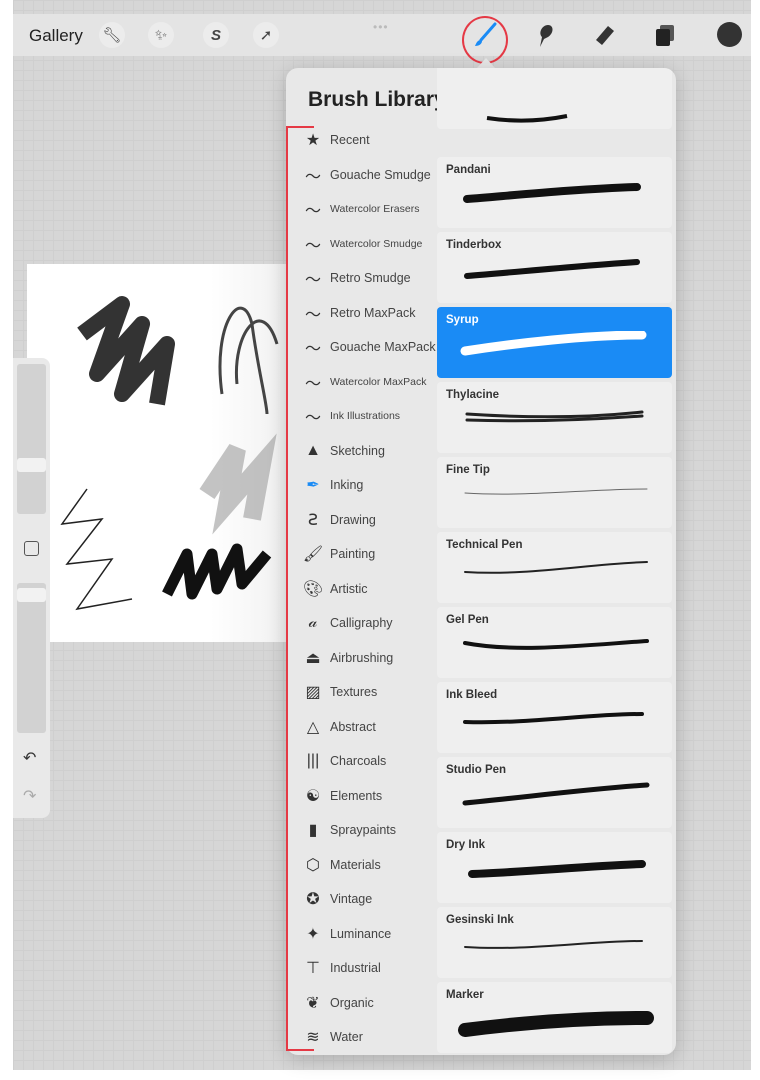 The height and width of the screenshot is (1080, 760). What do you see at coordinates (468, 170) in the screenshot?
I see `brush-name: Pandani` at bounding box center [468, 170].